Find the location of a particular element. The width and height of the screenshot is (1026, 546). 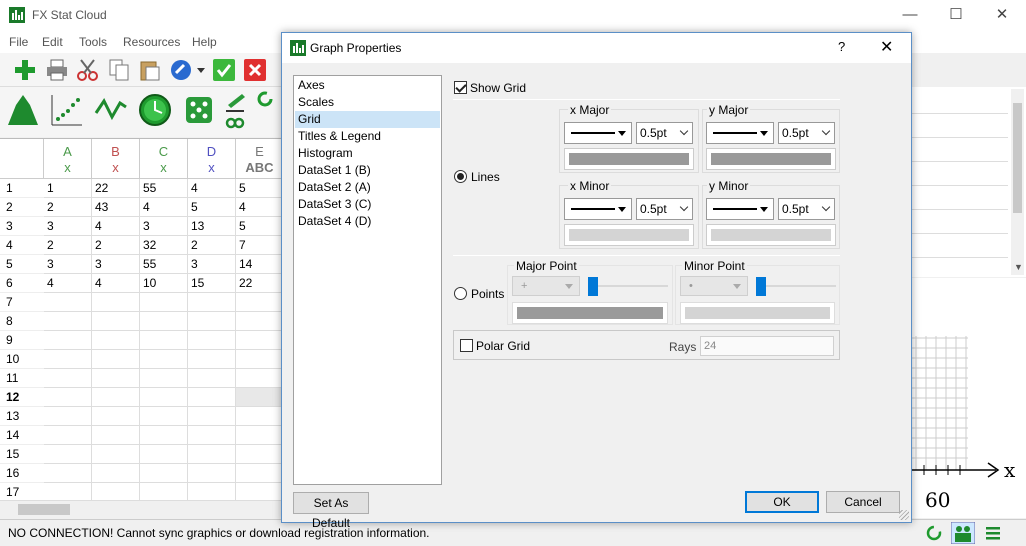

refresh-icon is located at coordinates (265, 99).